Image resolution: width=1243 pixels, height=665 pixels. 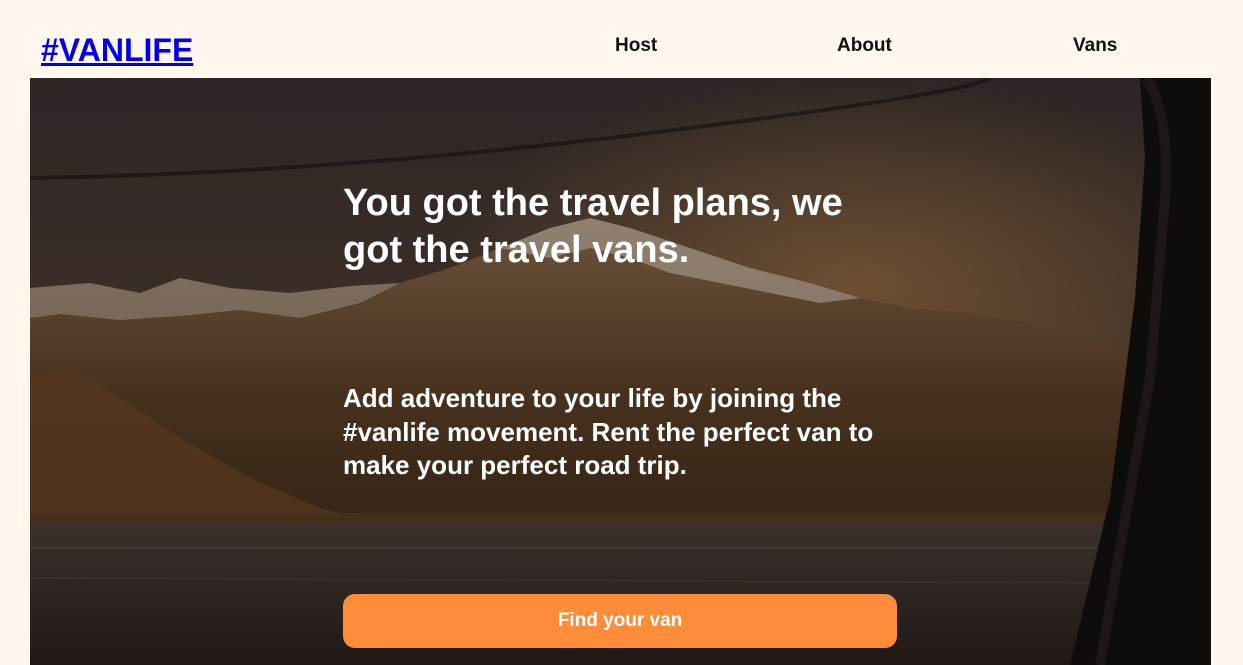 I want to click on logo-link: #VANLIFE, so click(x=117, y=50).